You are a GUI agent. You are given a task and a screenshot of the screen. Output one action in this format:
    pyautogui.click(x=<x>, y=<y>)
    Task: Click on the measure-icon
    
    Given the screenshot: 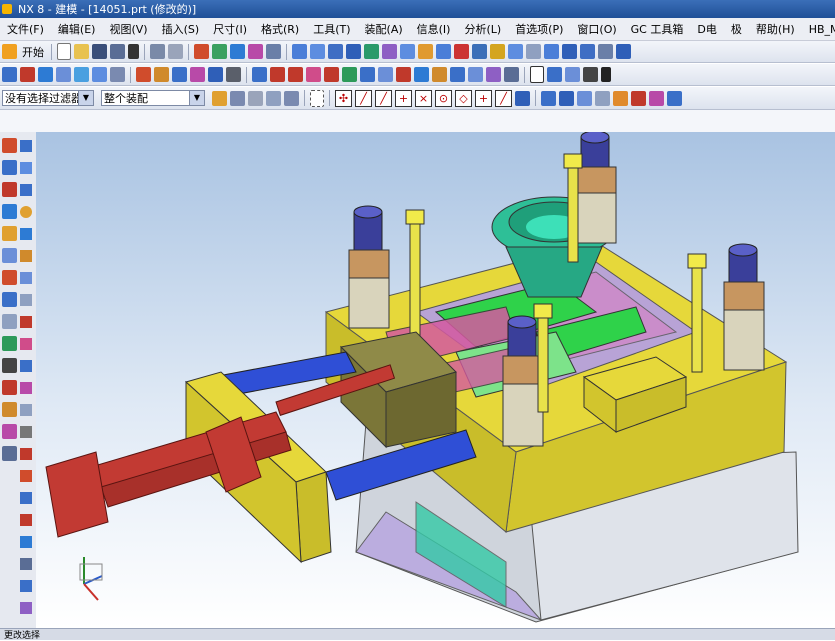 What is the action you would take?
    pyautogui.click(x=590, y=74)
    